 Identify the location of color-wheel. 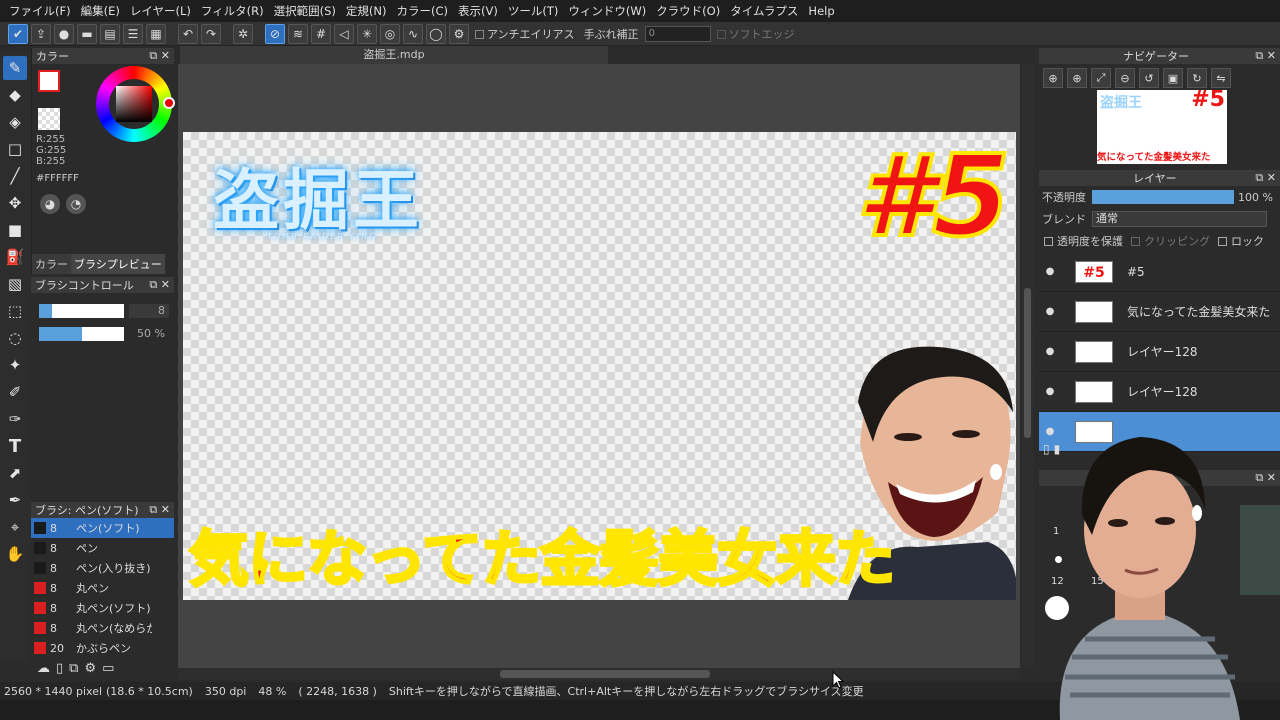
(135, 104).